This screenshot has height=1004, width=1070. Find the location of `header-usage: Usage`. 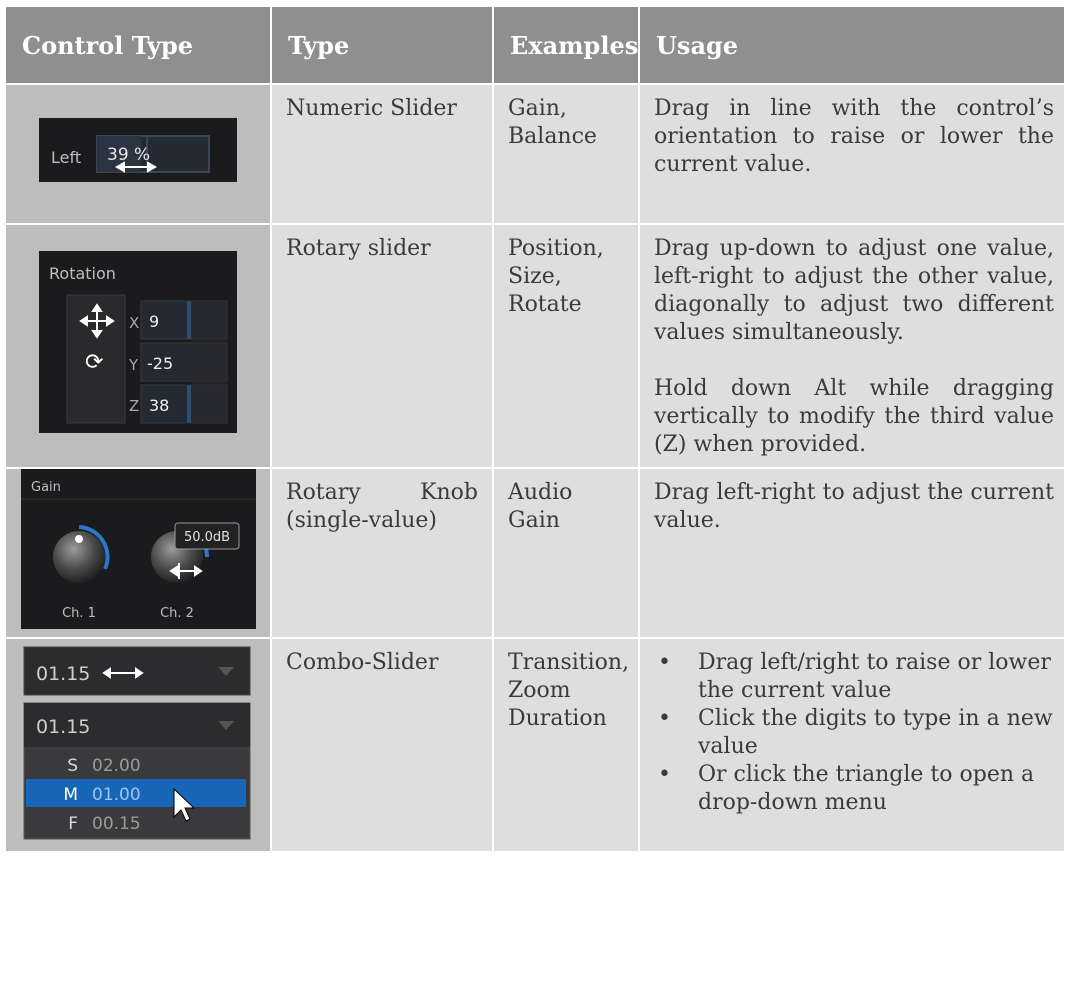

header-usage: Usage is located at coordinates (852, 46).